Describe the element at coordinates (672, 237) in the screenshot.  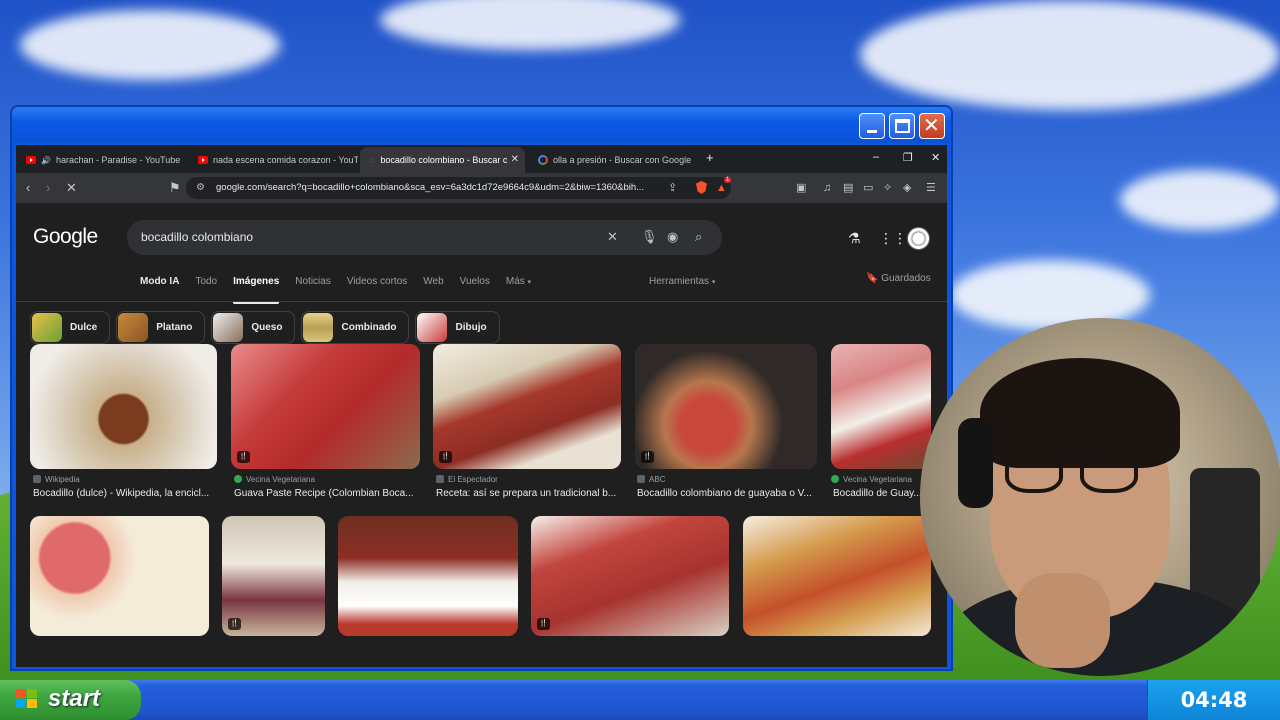
I see `lens-camera-icon: ◉` at that location.